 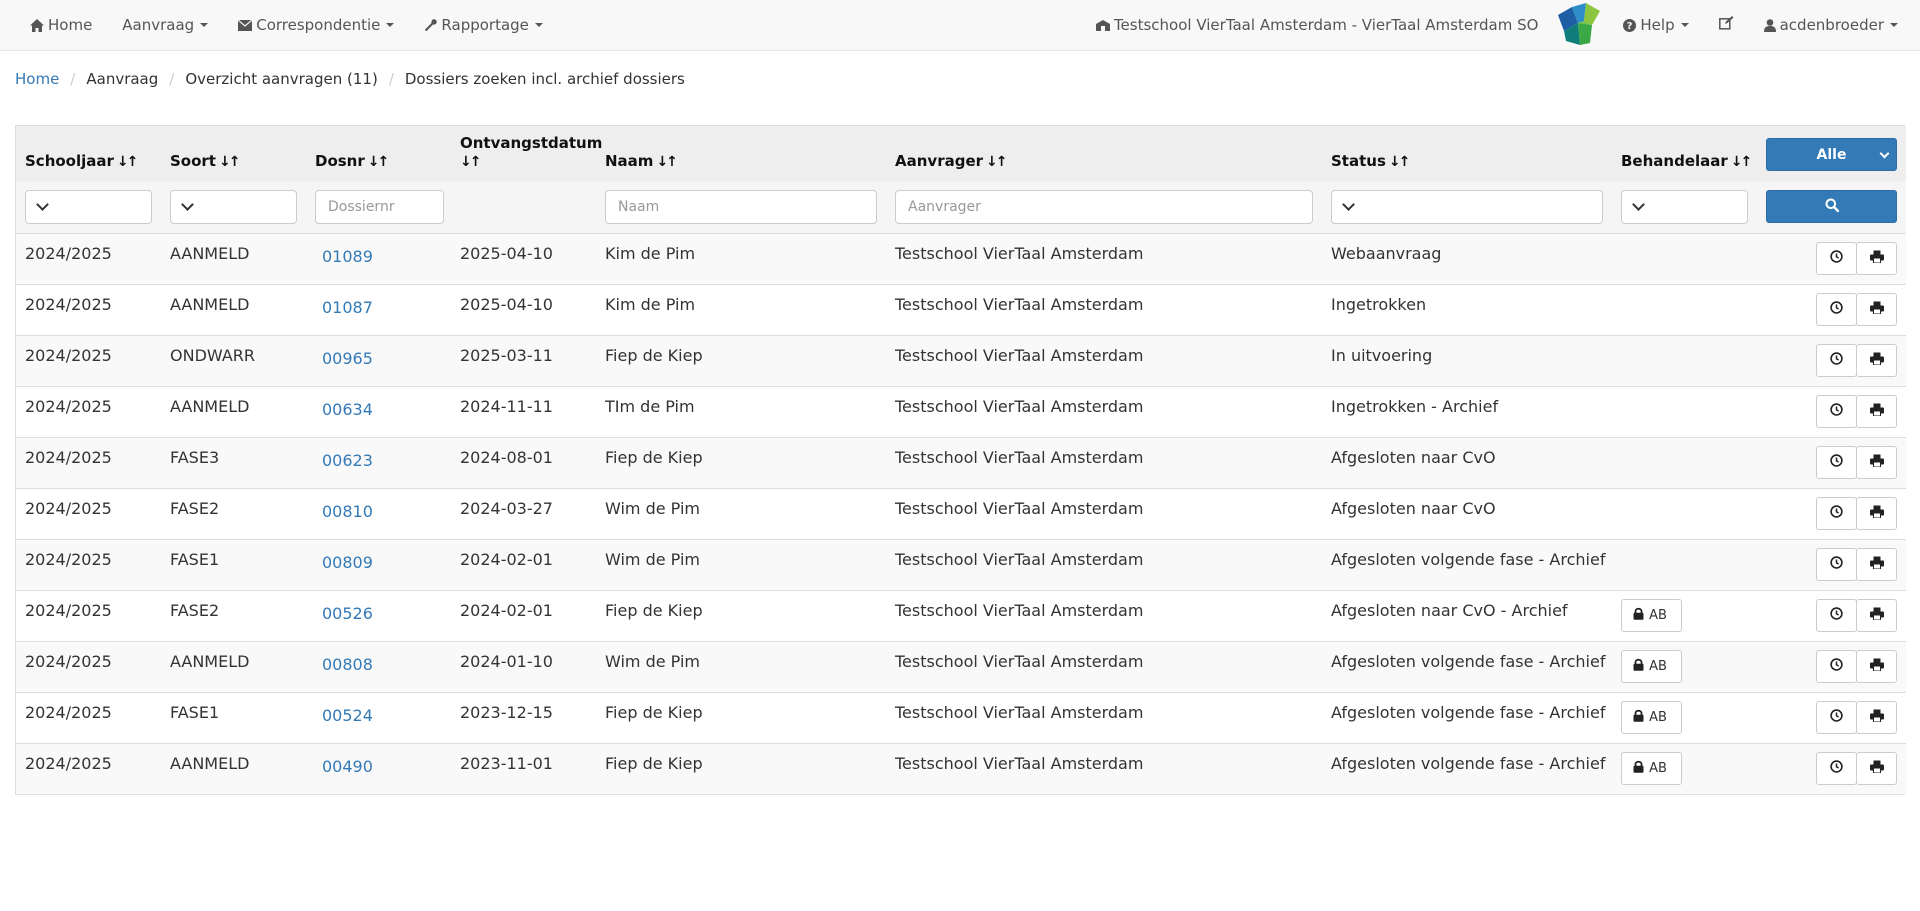 I want to click on cell-dosnr: 00634, so click(x=378, y=411).